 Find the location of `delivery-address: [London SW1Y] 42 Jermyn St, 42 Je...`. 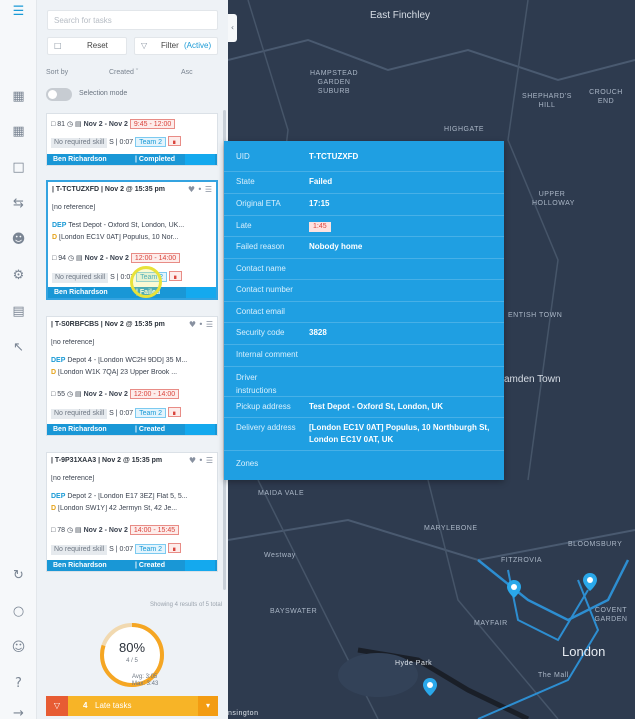

delivery-address: [London SW1Y] 42 Jermyn St, 42 Je... is located at coordinates (118, 508).